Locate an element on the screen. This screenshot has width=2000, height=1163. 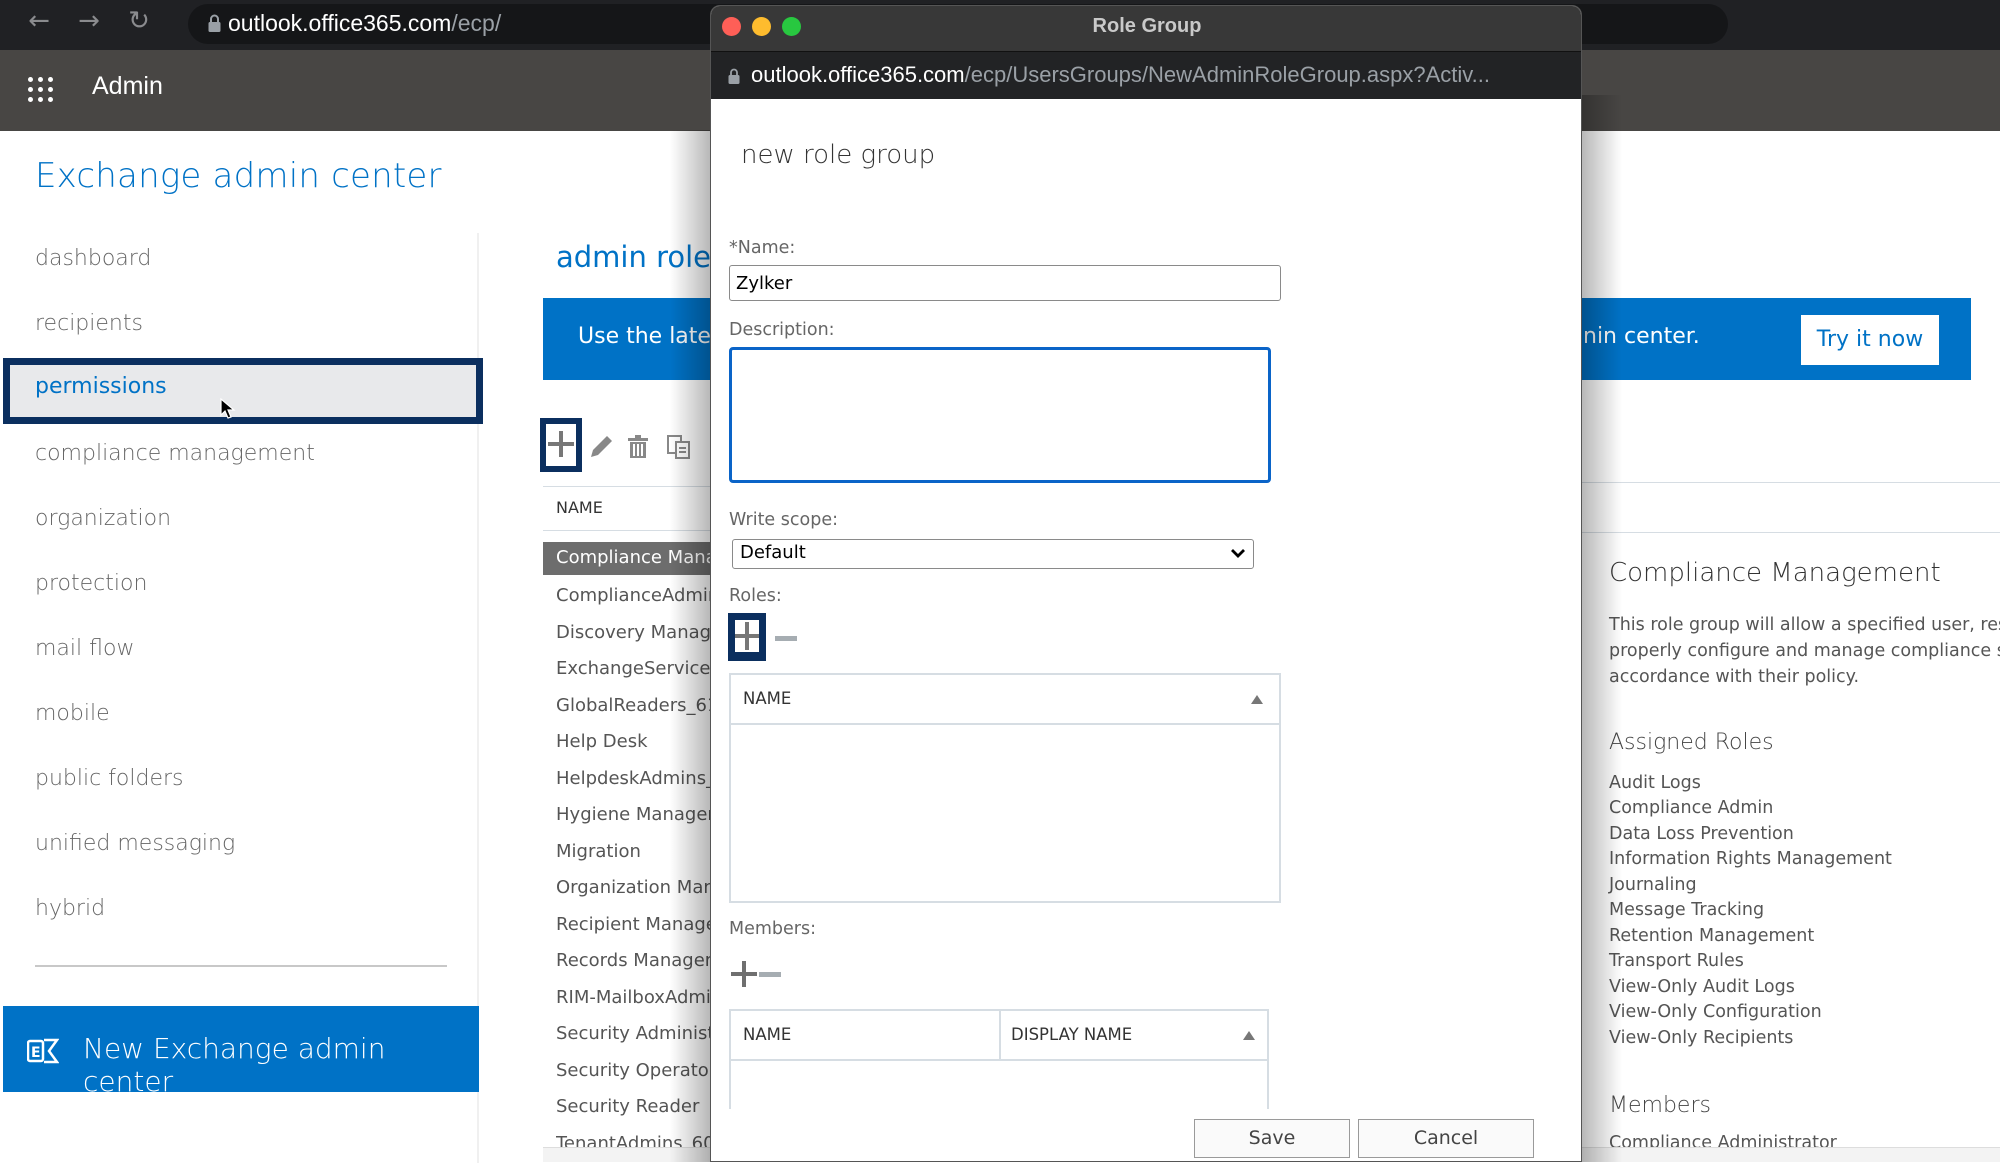
assigned-role: Data Loss Prevention is located at coordinates (1701, 834).